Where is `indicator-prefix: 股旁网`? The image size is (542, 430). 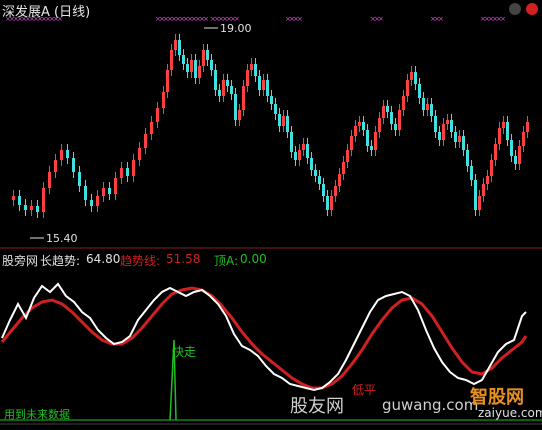
indicator-prefix: 股旁网 is located at coordinates (20, 261).